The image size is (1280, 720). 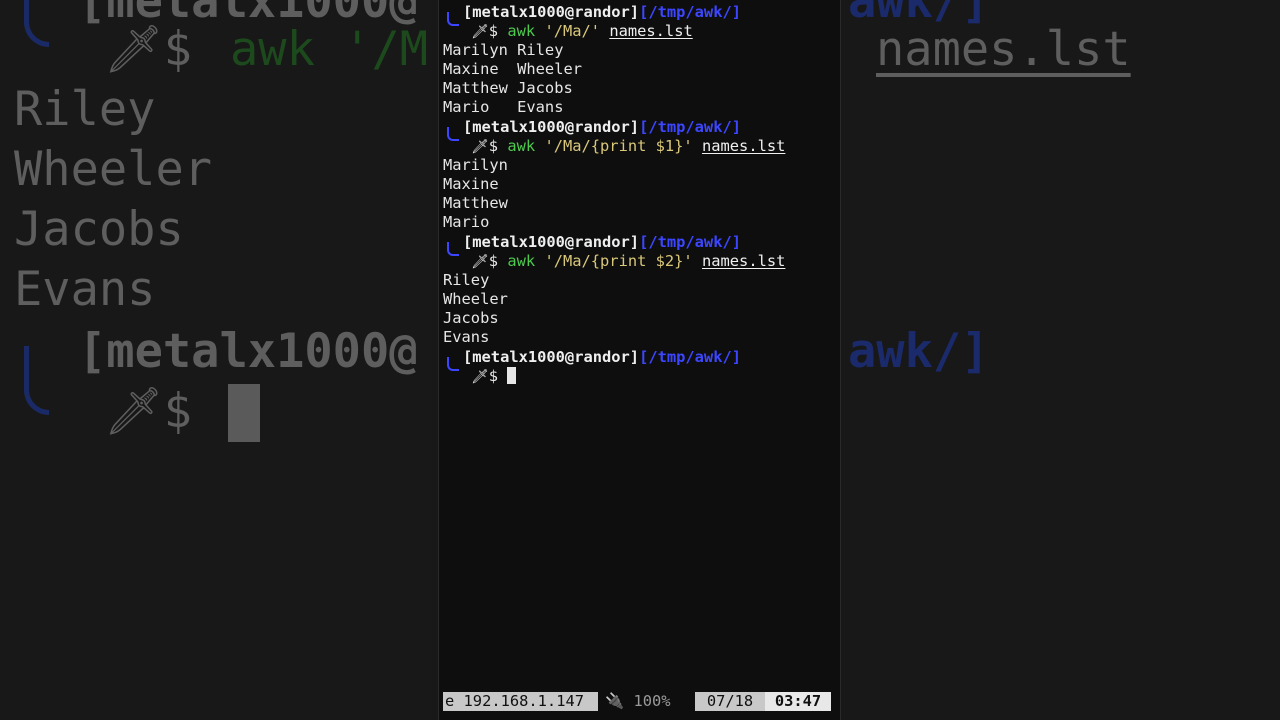 I want to click on output-line: Mario, so click(x=466, y=222).